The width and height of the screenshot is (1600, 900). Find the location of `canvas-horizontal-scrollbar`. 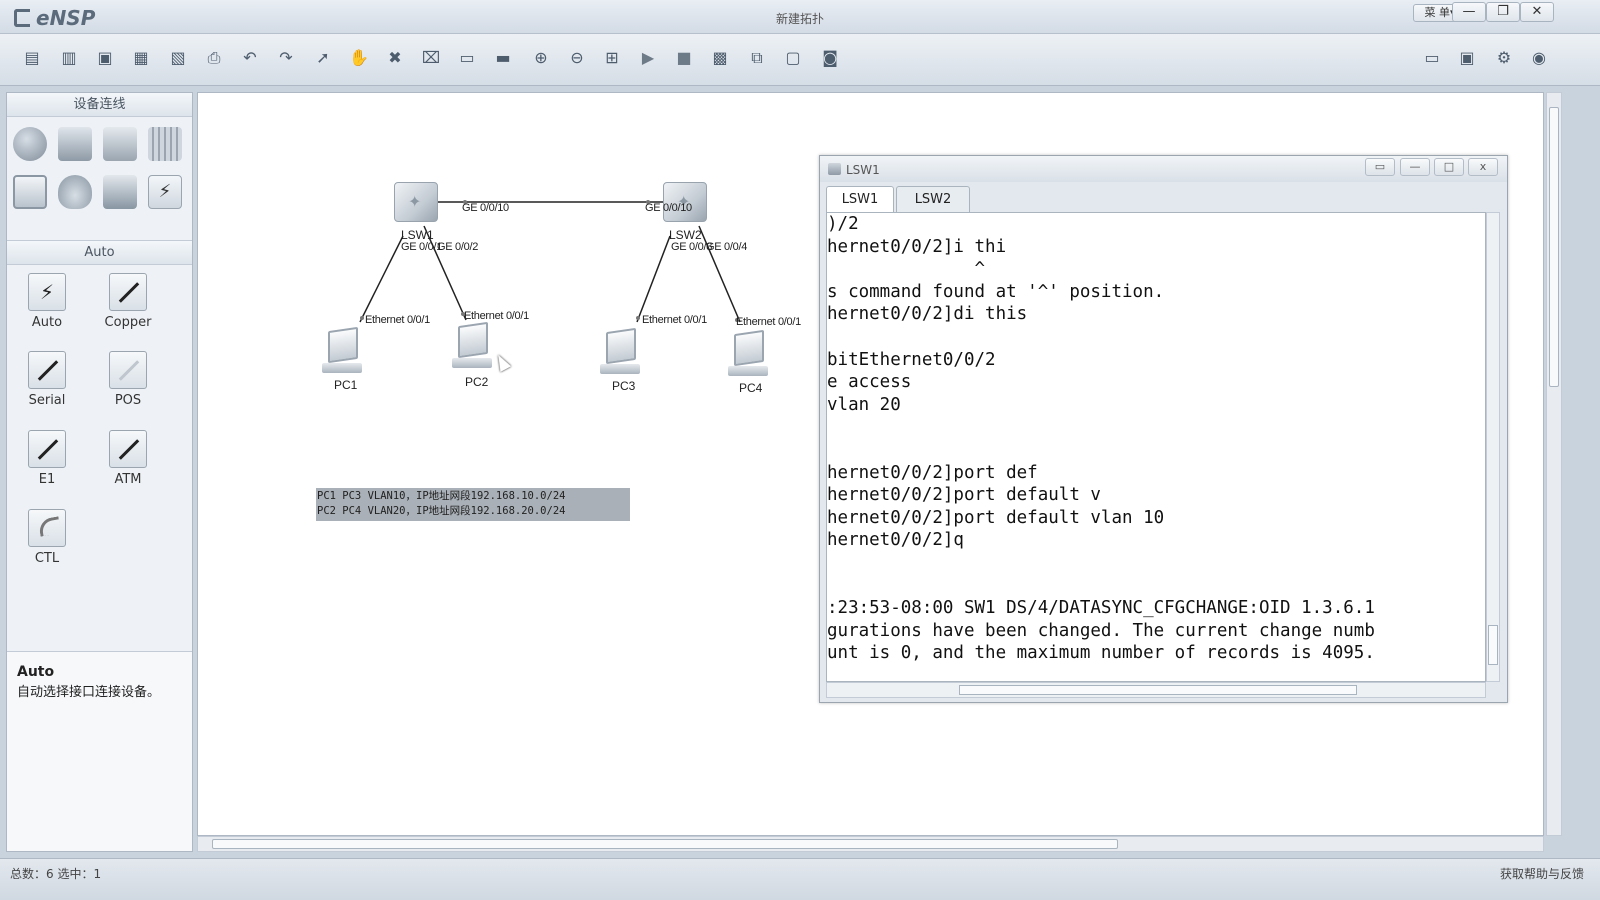

canvas-horizontal-scrollbar is located at coordinates (870, 844).